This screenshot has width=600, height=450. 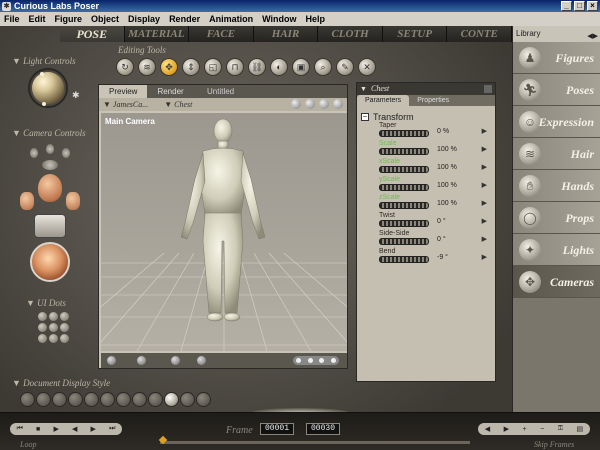 I want to click on library-item-figures: ♟ Figures, so click(x=556, y=58).